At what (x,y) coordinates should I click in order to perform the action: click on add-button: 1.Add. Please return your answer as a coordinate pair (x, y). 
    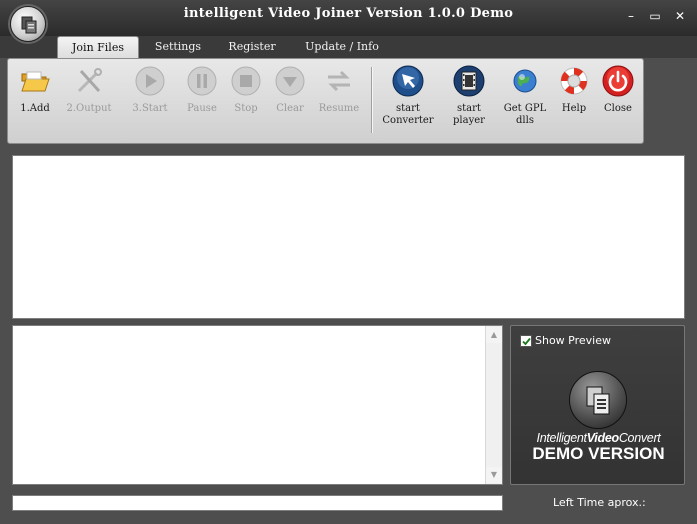
    Looking at the image, I should click on (35, 101).